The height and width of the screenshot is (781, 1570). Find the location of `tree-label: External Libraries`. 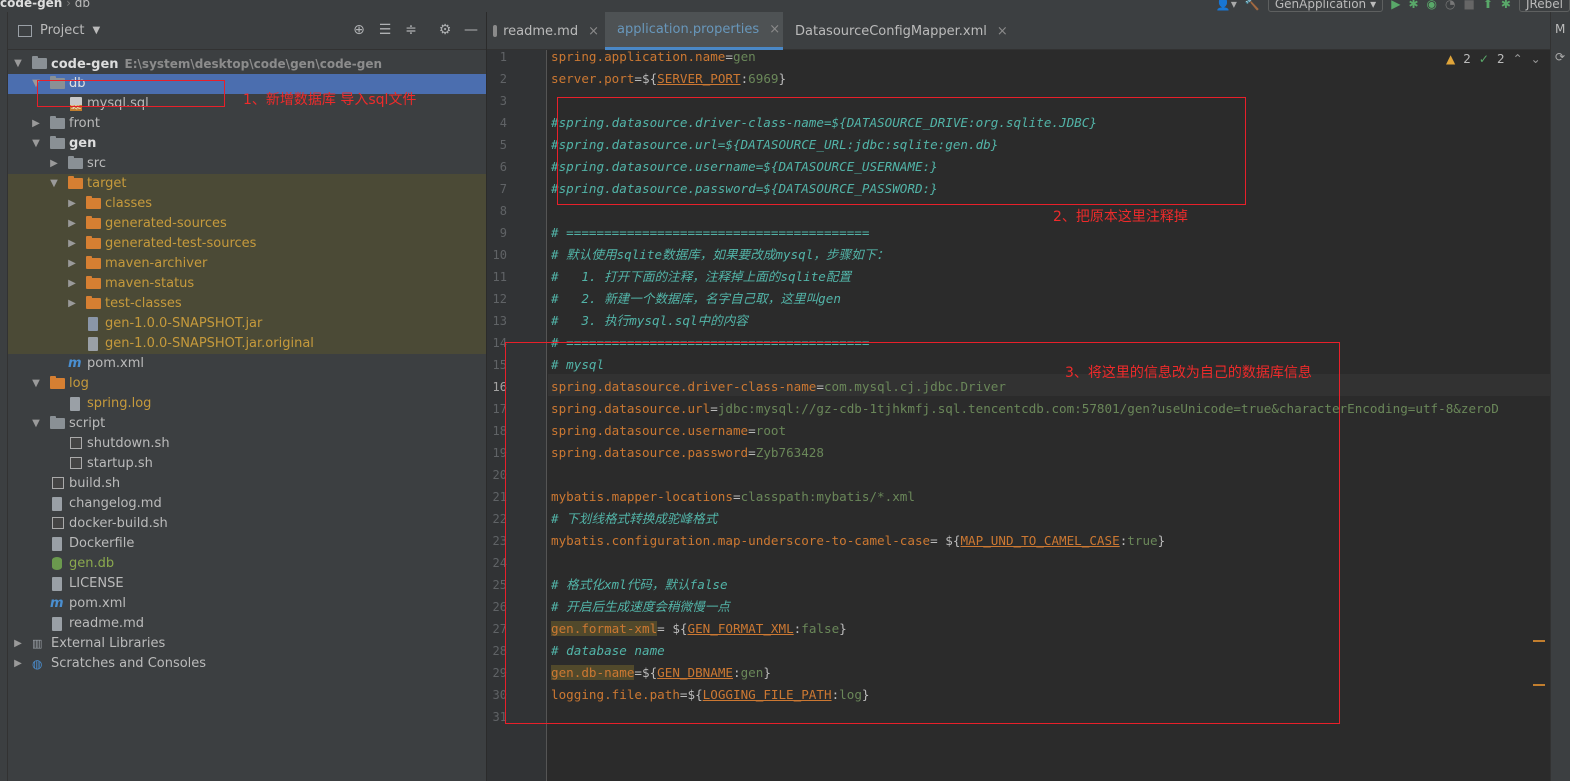

tree-label: External Libraries is located at coordinates (108, 643).